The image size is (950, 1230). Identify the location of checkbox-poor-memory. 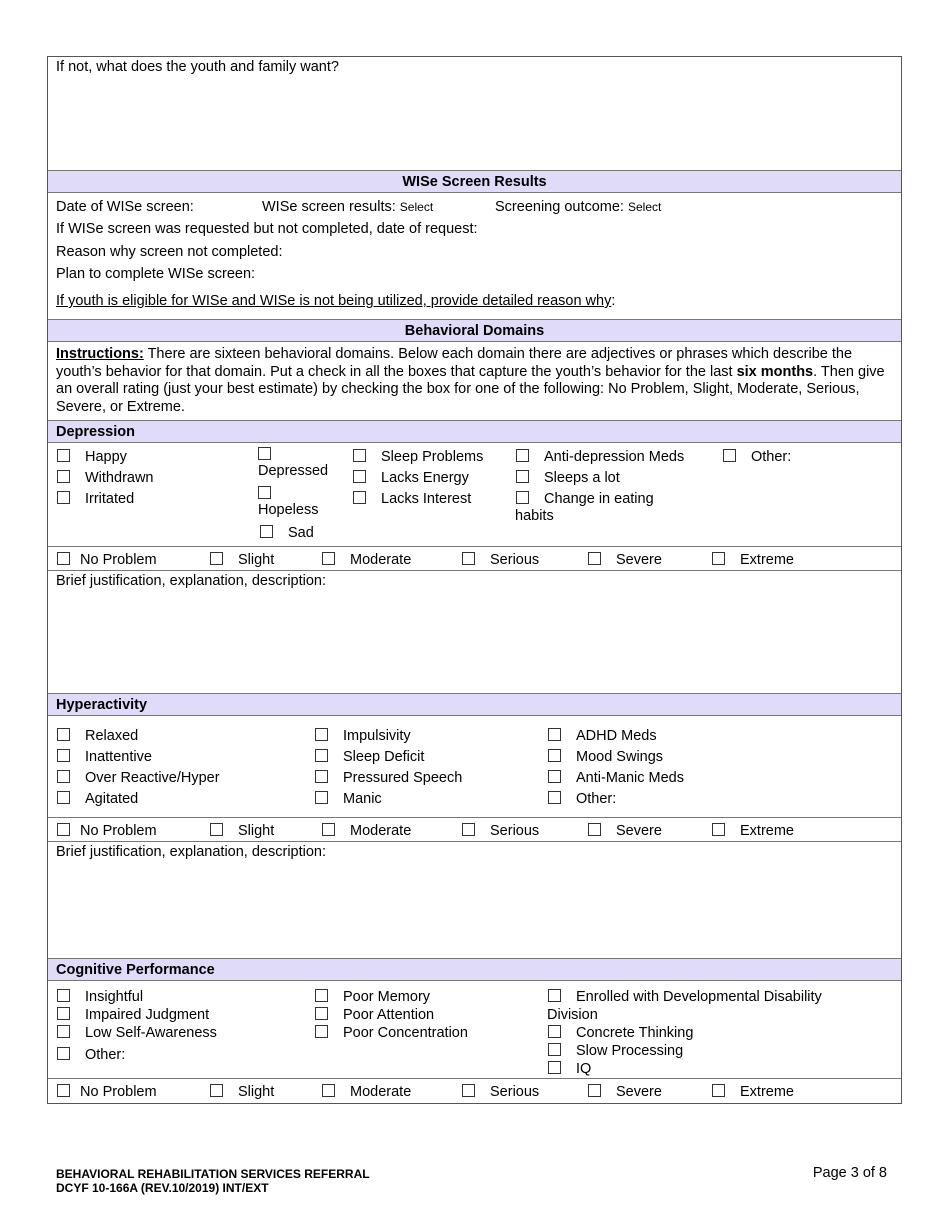
(321, 995).